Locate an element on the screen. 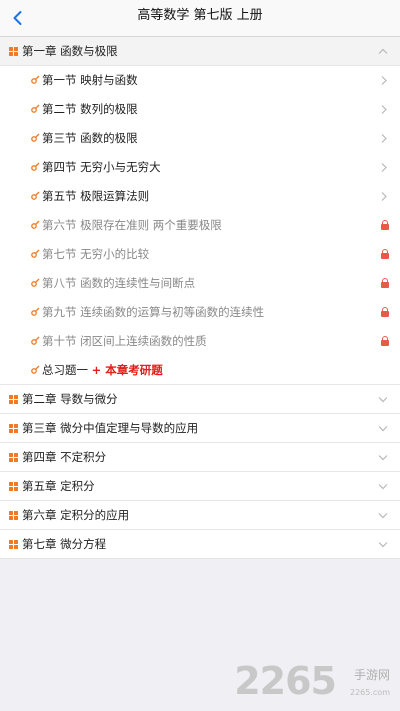 The image size is (400, 711). section-label: 第二节 数列的极限 is located at coordinates (90, 109).